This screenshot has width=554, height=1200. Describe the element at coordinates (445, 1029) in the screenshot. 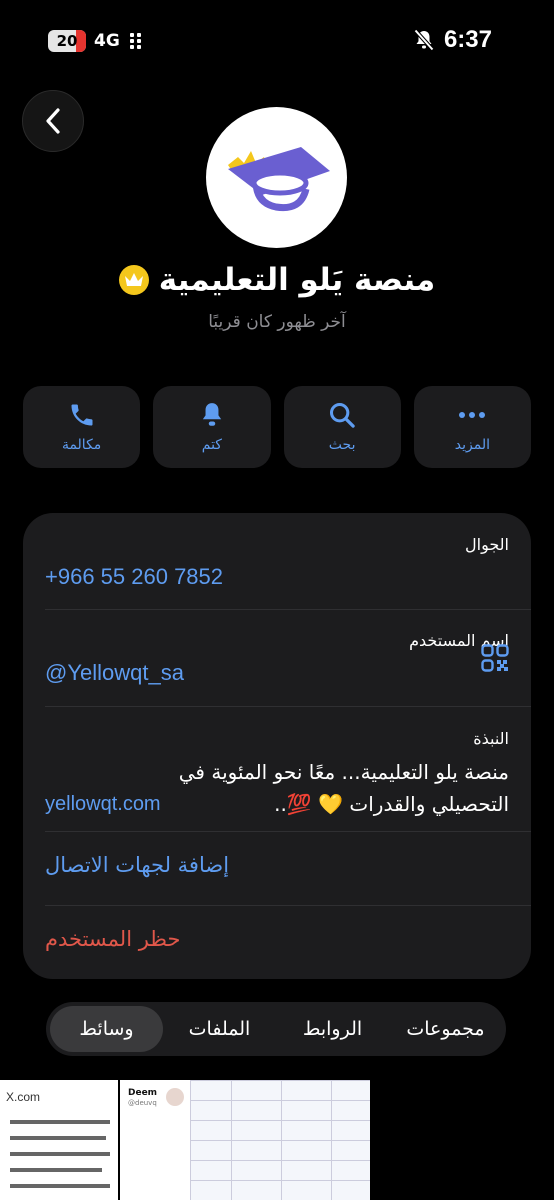

I see `tab-groups: مجموعات` at that location.